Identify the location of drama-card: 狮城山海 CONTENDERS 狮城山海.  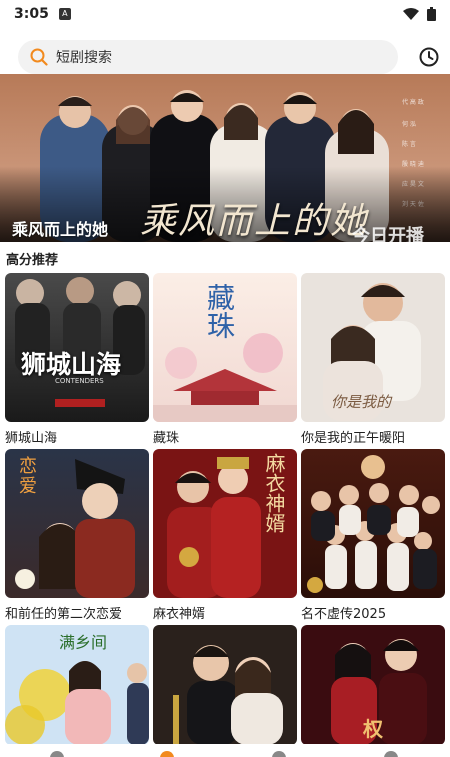
(77, 359).